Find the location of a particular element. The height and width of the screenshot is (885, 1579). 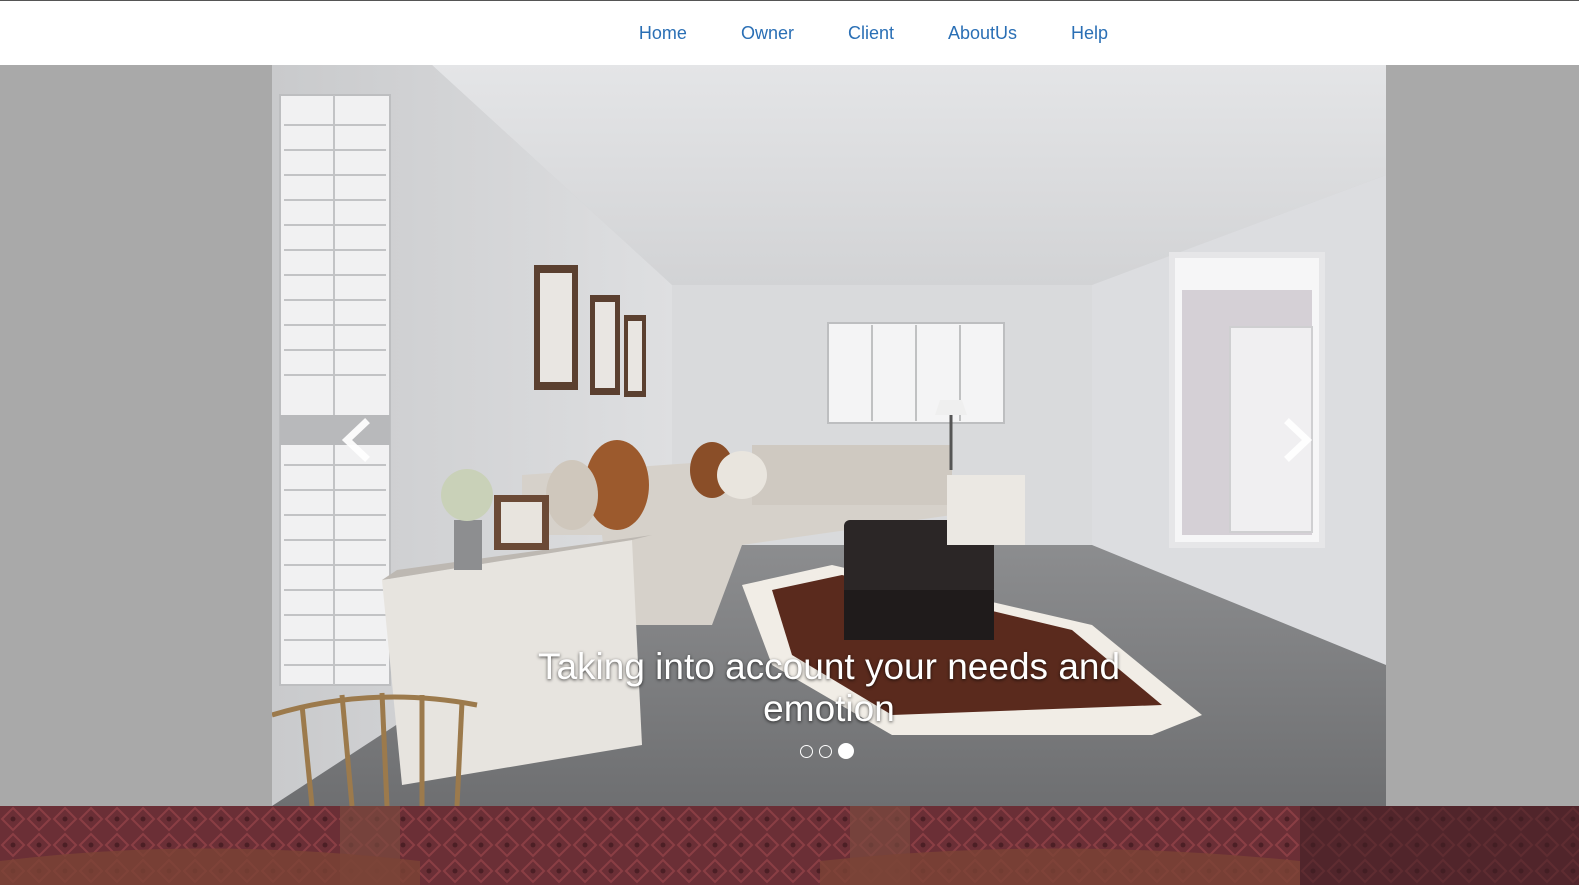

decorative-banner-image is located at coordinates (789, 845).